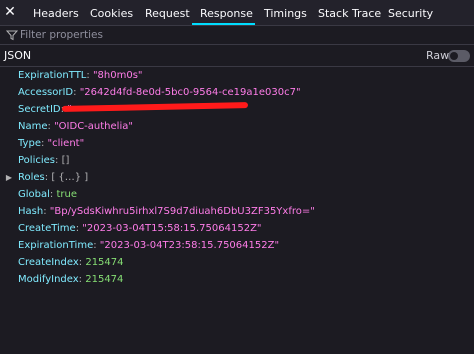 This screenshot has width=474, height=354. What do you see at coordinates (438, 55) in the screenshot?
I see `raw-toggle-label: Raw` at bounding box center [438, 55].